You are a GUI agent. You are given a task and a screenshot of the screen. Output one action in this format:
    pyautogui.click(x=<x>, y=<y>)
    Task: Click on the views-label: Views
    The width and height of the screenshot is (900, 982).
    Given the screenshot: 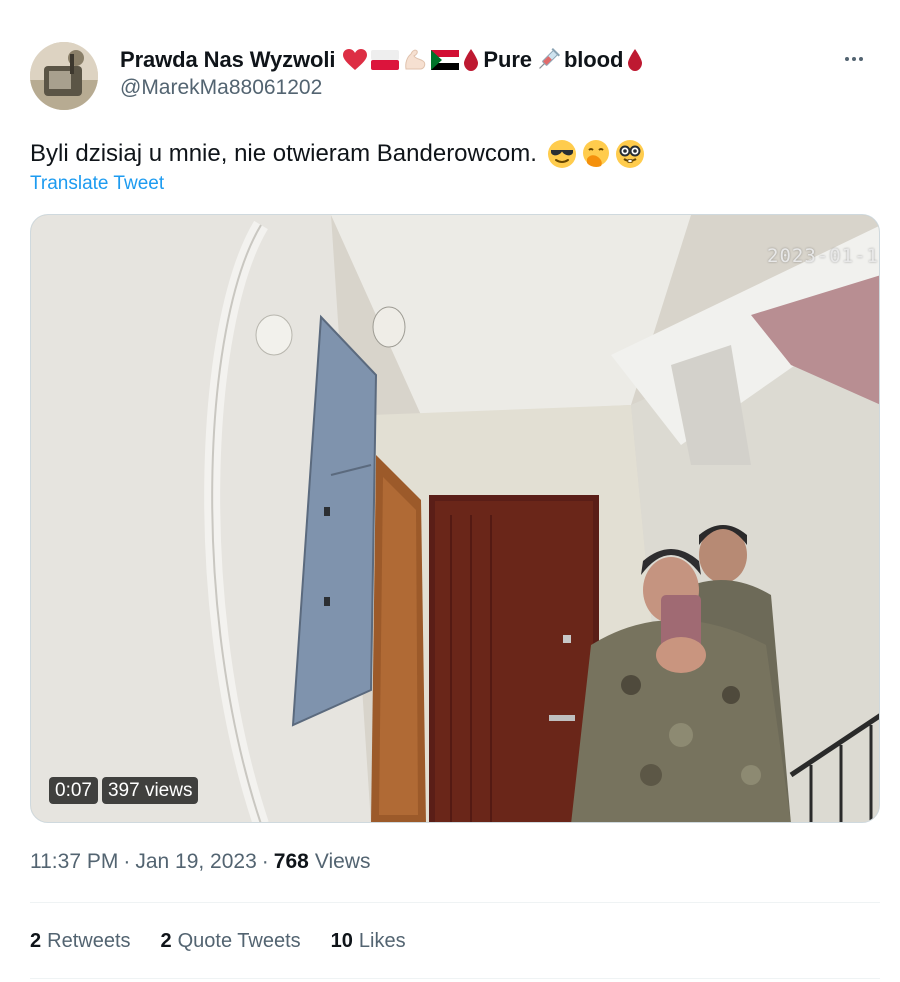 What is the action you would take?
    pyautogui.click(x=342, y=861)
    